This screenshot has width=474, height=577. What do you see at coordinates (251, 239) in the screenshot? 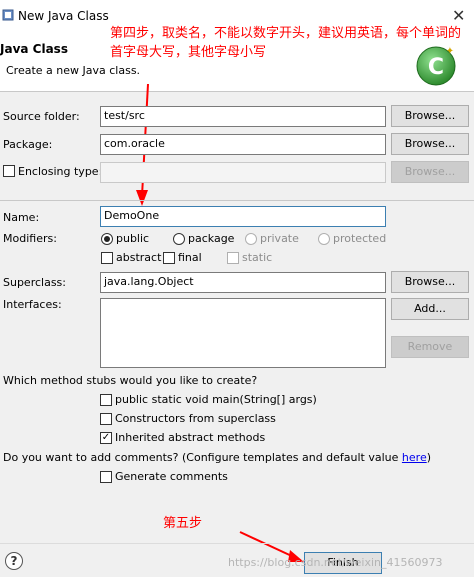
I see `modifier-private-radio` at bounding box center [251, 239].